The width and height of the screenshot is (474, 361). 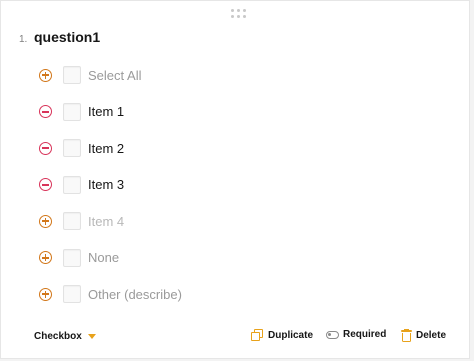 What do you see at coordinates (291, 335) in the screenshot?
I see `duplicate-label: Duplicate` at bounding box center [291, 335].